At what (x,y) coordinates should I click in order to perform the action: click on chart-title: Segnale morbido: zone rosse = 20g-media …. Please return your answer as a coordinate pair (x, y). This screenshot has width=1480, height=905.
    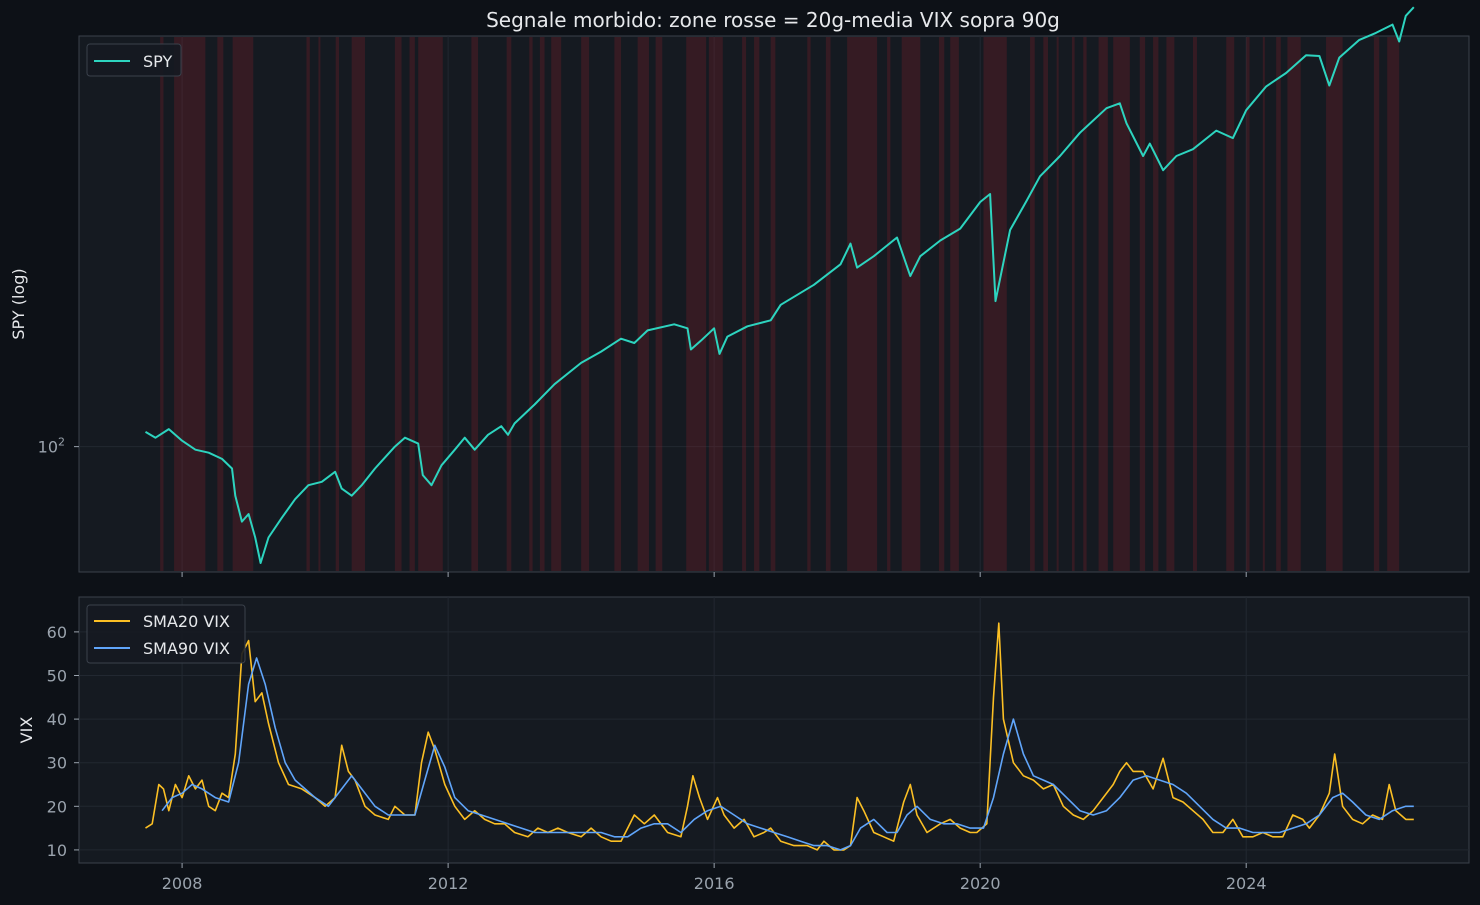
    Looking at the image, I should click on (773, 20).